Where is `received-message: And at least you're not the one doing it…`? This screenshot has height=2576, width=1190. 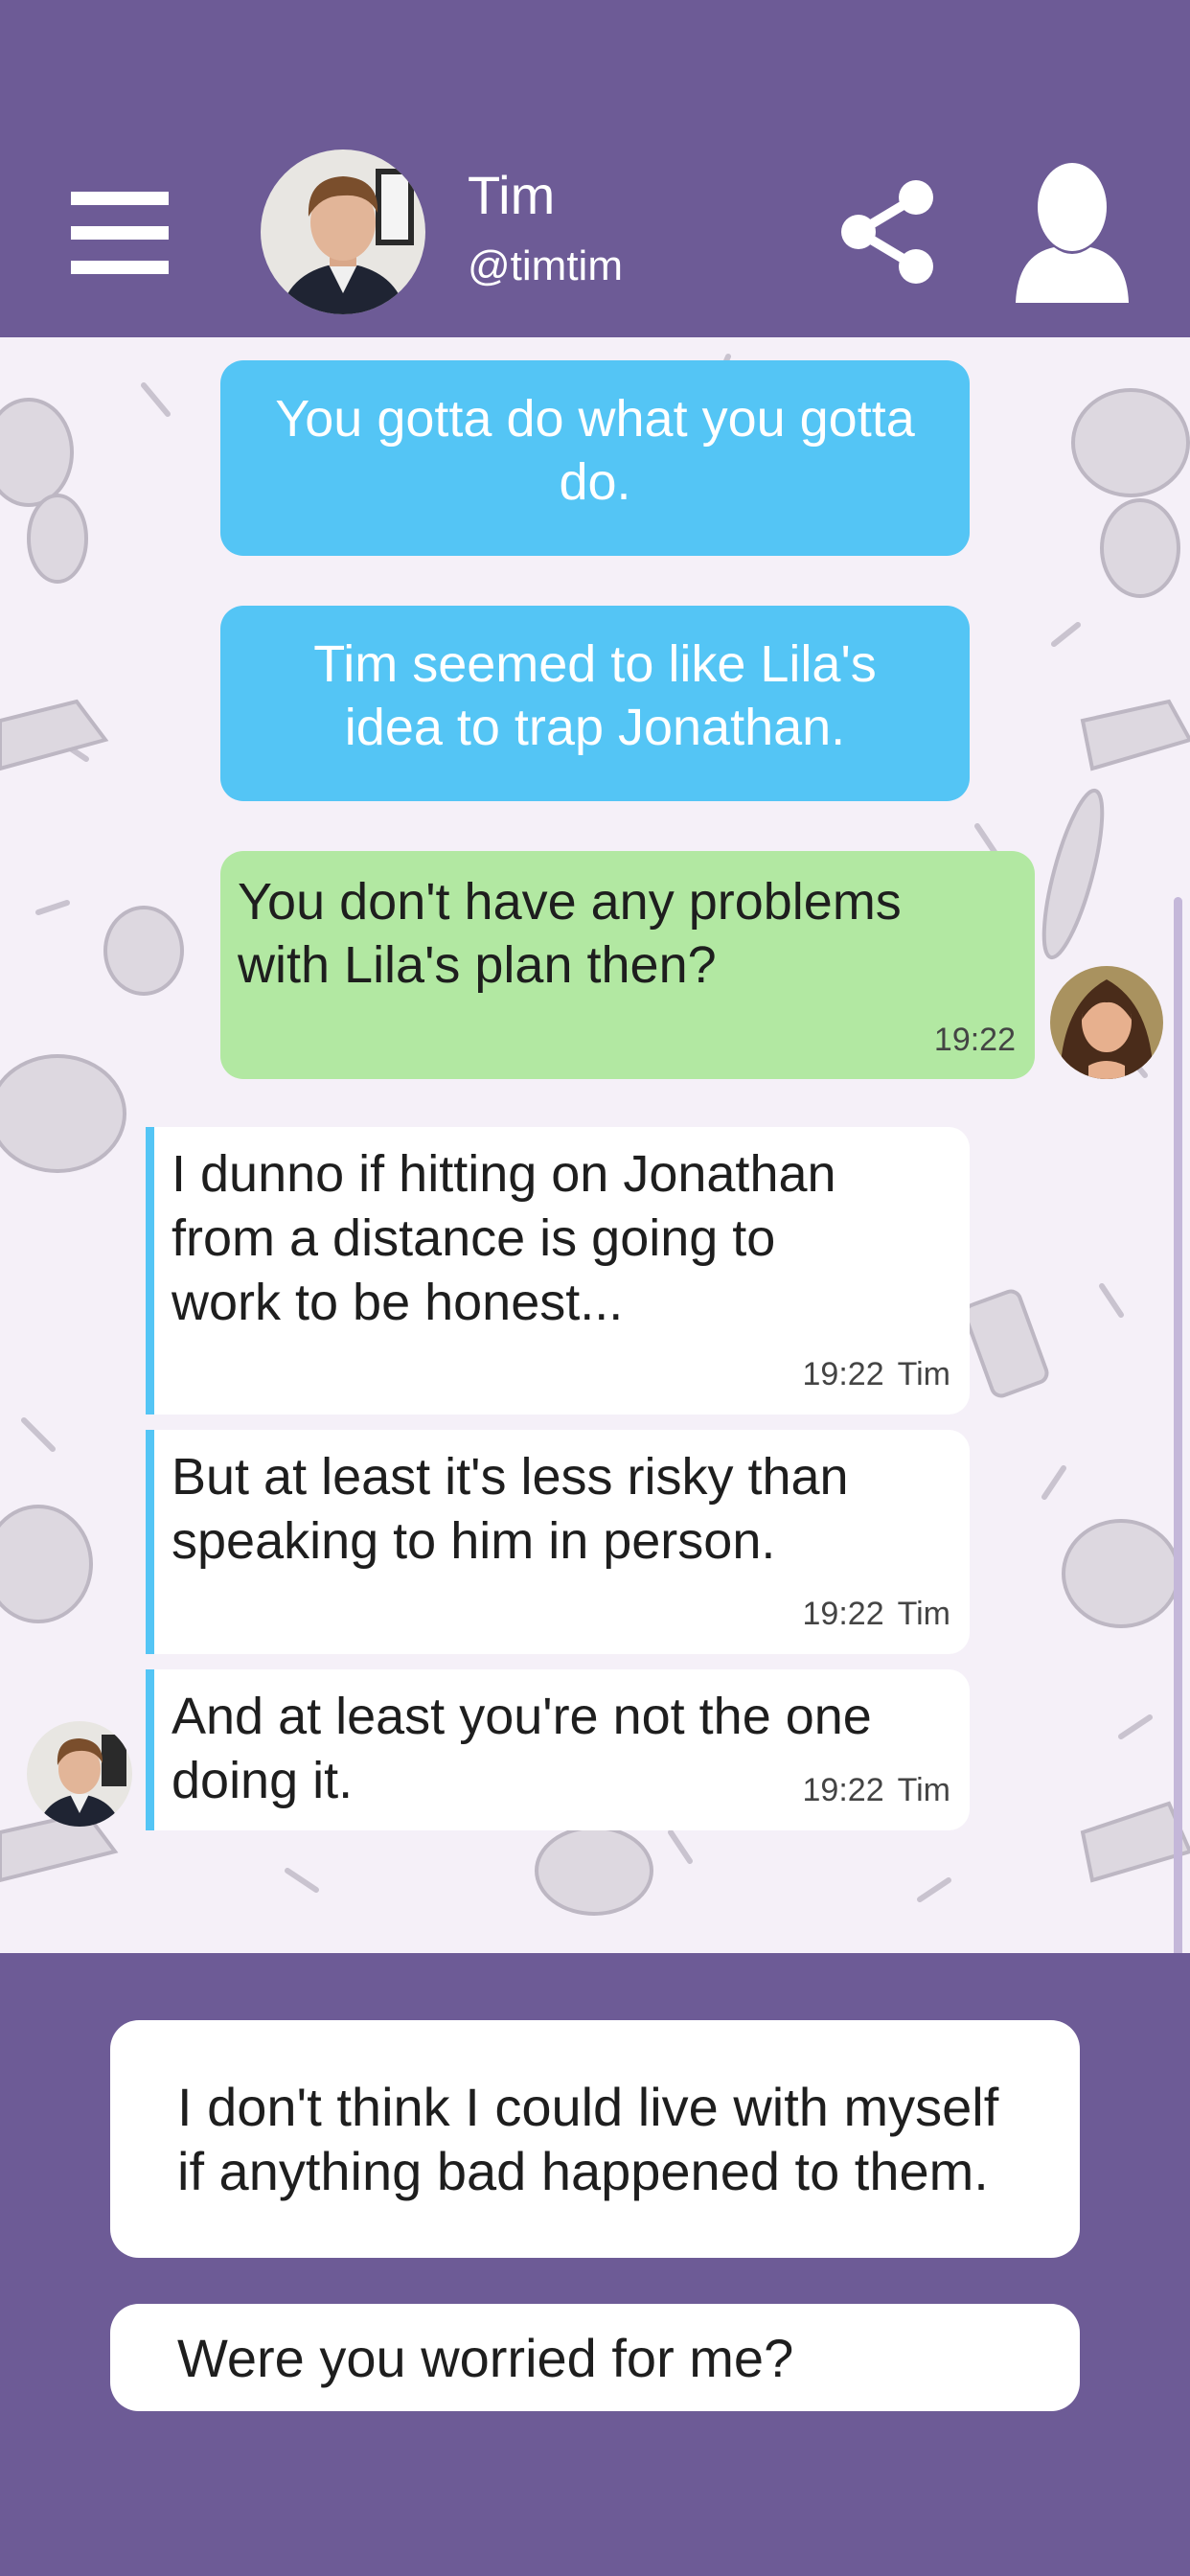
received-message: And at least you're not the one doing it… is located at coordinates (558, 1749).